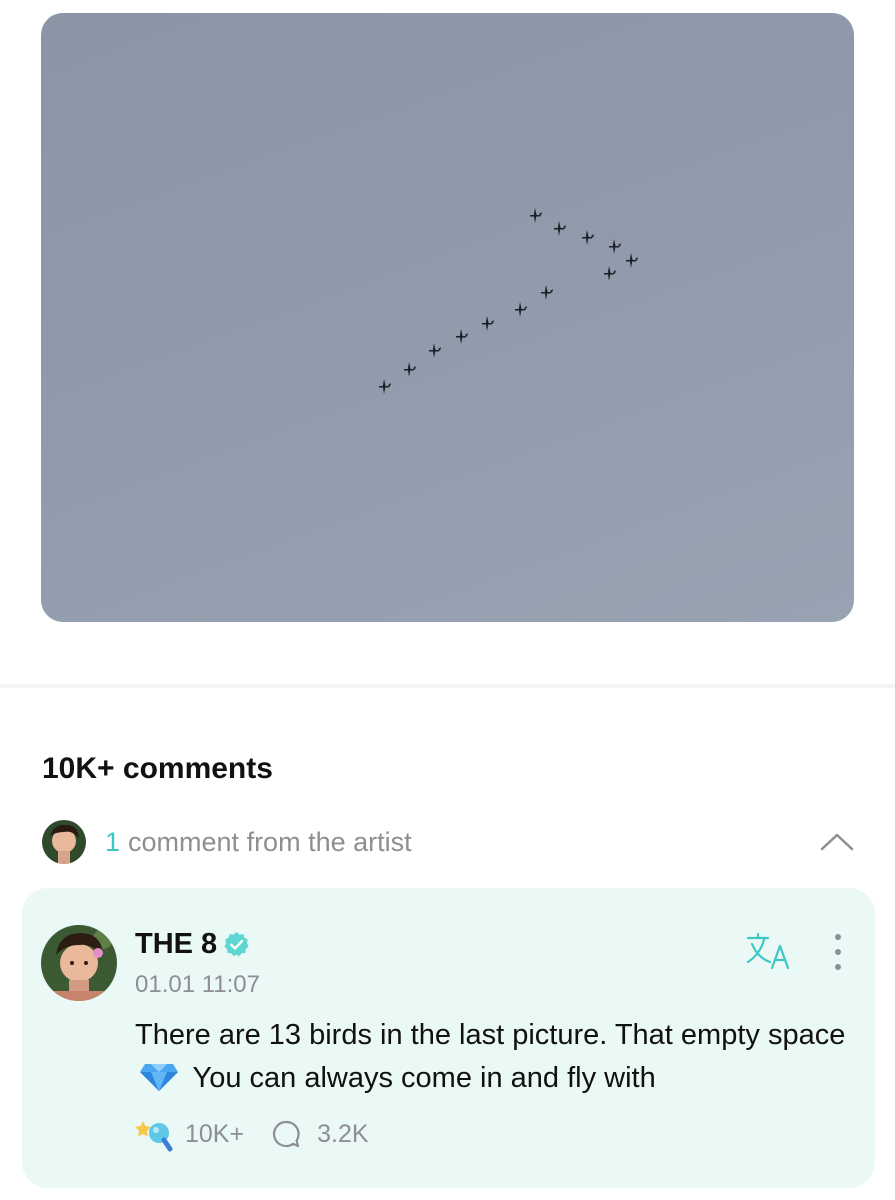 The height and width of the screenshot is (1200, 895). What do you see at coordinates (447, 686) in the screenshot?
I see `section-divider` at bounding box center [447, 686].